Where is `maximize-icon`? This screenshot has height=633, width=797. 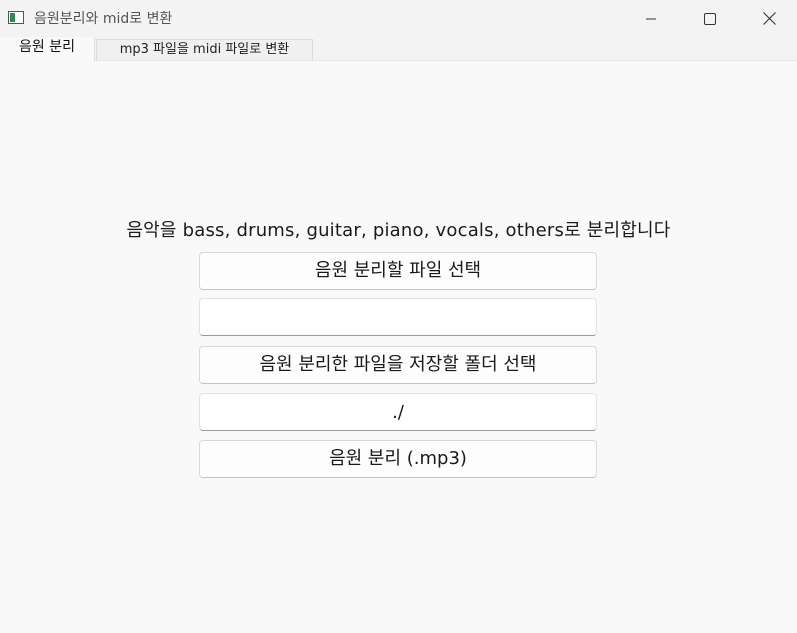 maximize-icon is located at coordinates (710, 18).